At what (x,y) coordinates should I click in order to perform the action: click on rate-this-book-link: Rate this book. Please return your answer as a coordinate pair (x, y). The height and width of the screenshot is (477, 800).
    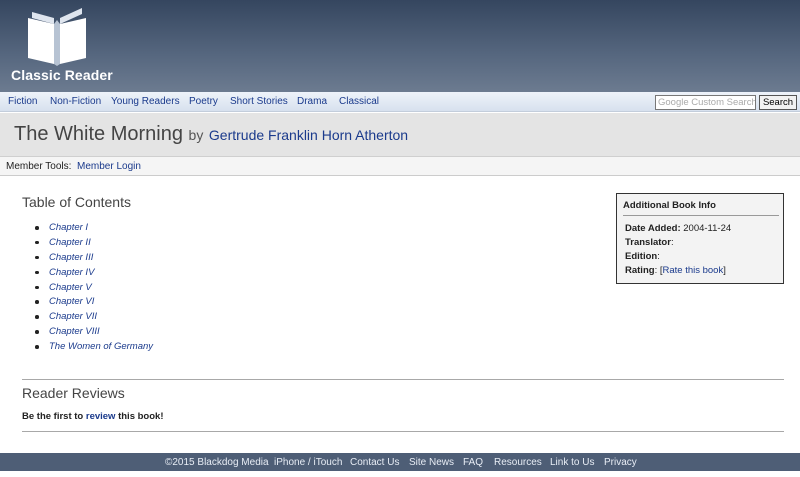
    Looking at the image, I should click on (692, 270).